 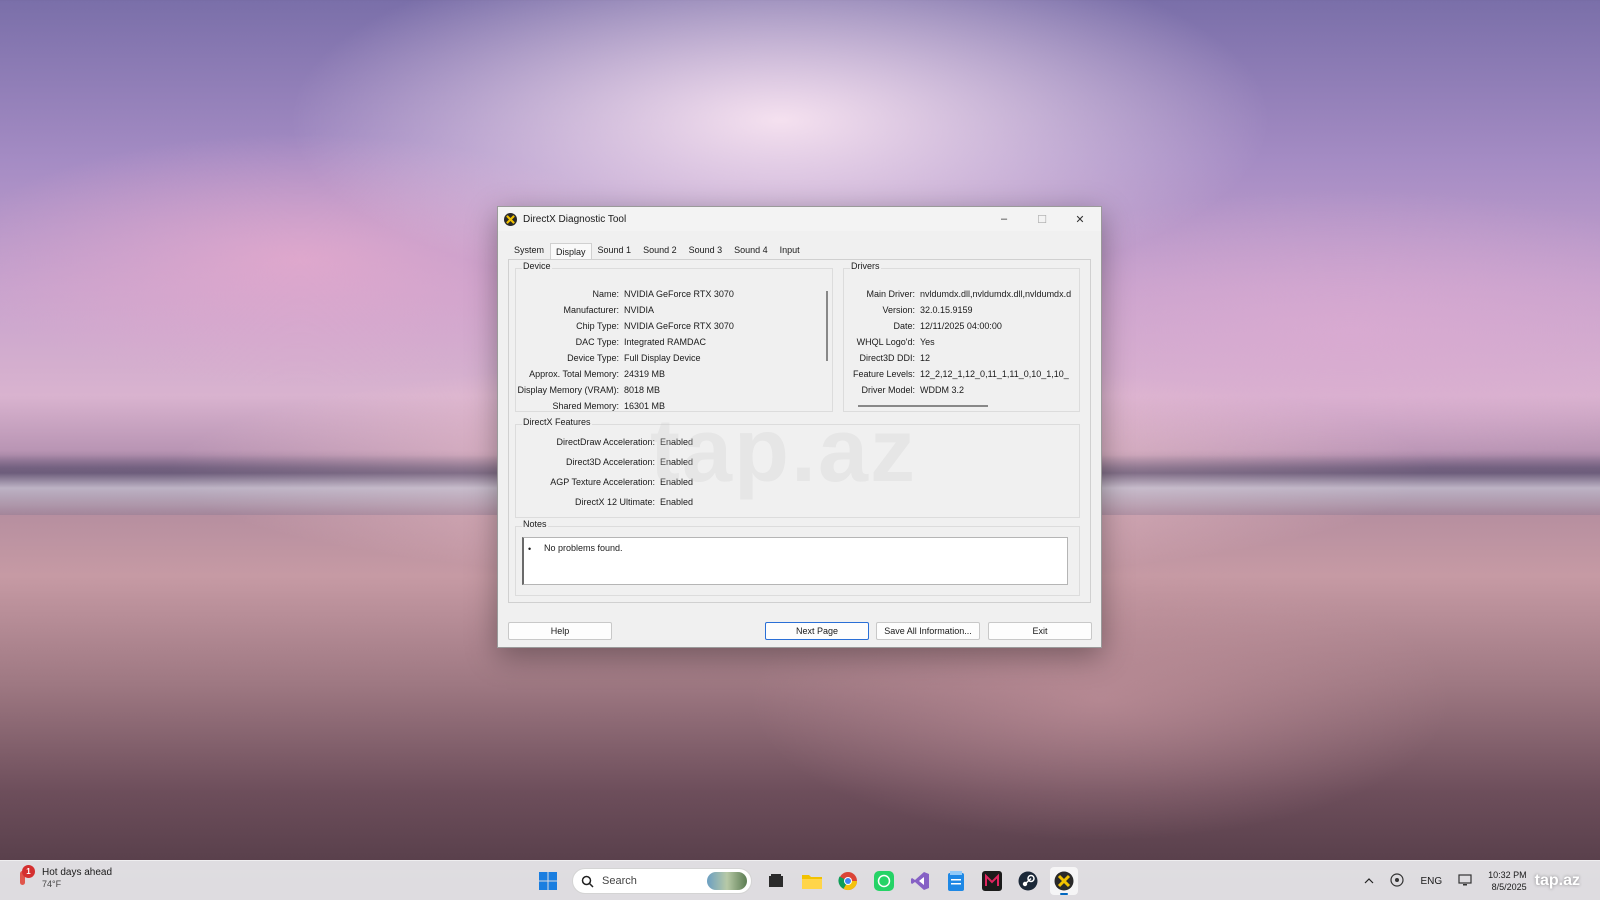 What do you see at coordinates (583, 548) in the screenshot?
I see `notes-text: No problems found.` at bounding box center [583, 548].